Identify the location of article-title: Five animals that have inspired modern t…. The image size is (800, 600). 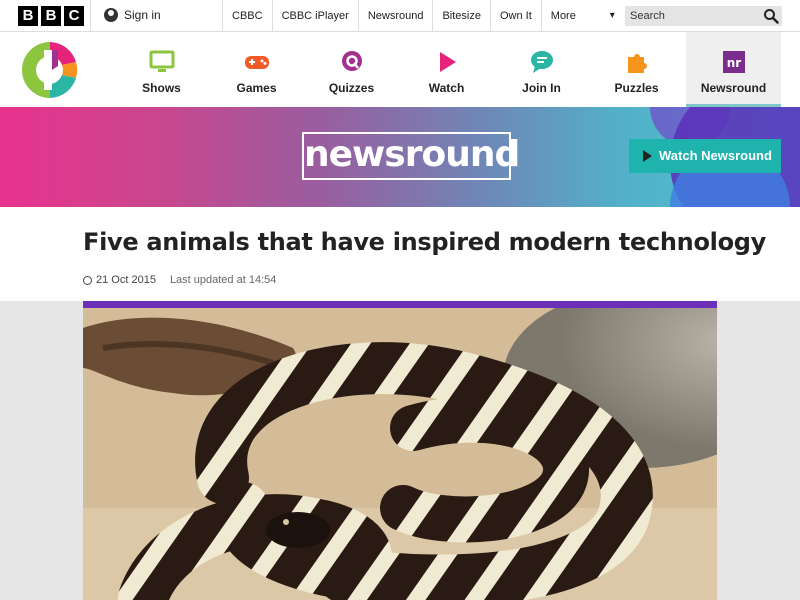
(424, 242).